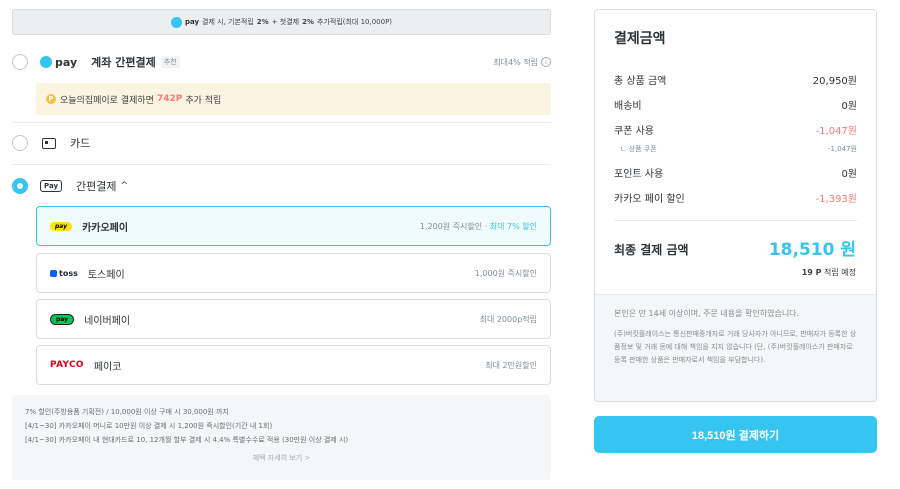 The height and width of the screenshot is (489, 900). I want to click on toss-logo-text: toss, so click(68, 273).